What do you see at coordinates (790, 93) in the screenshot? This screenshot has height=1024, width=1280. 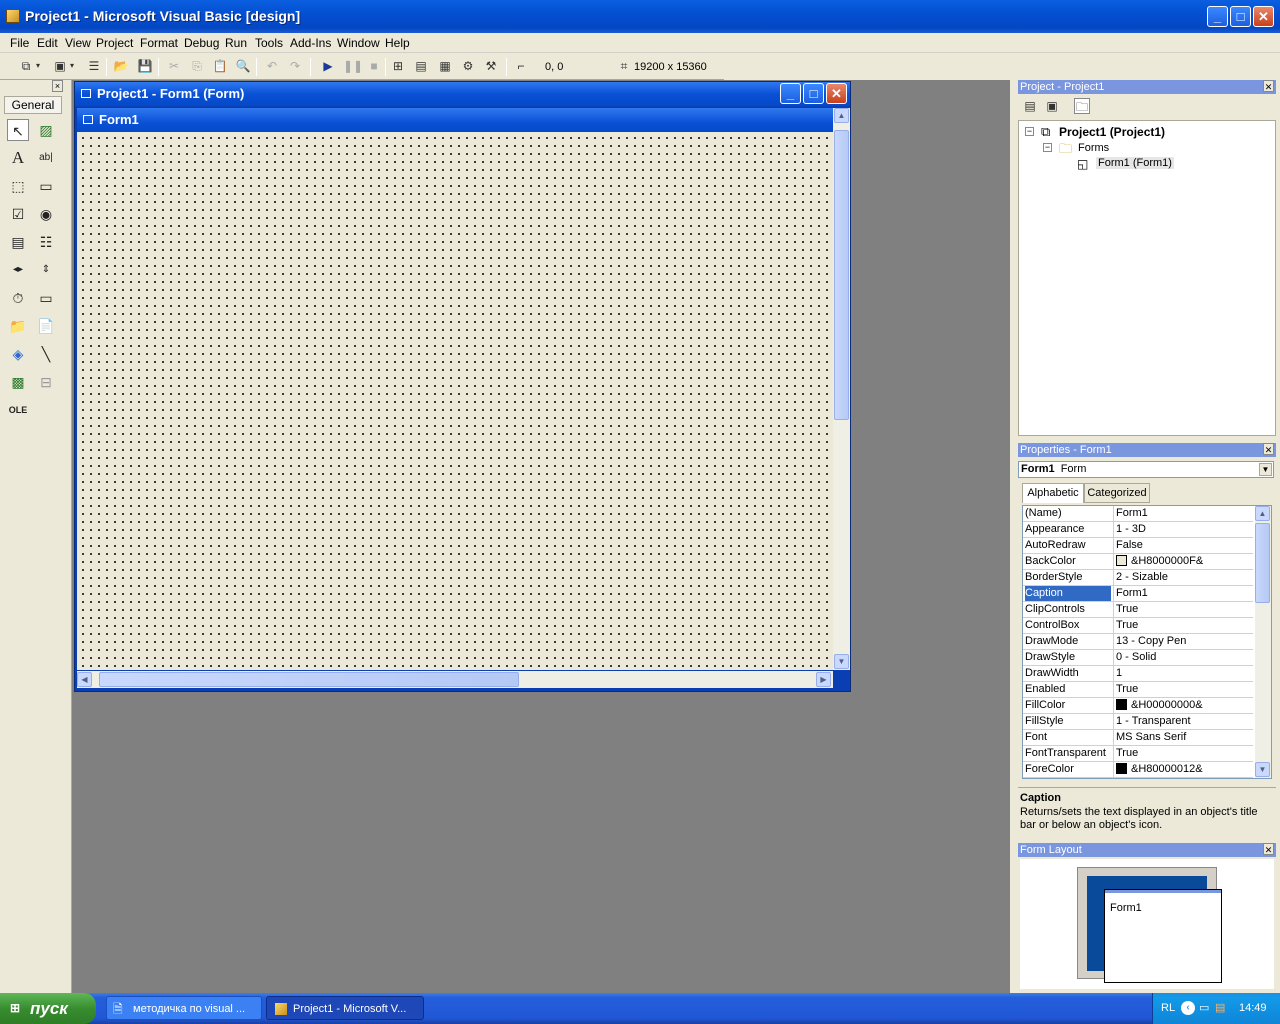 I see `form-minimize-button: _` at bounding box center [790, 93].